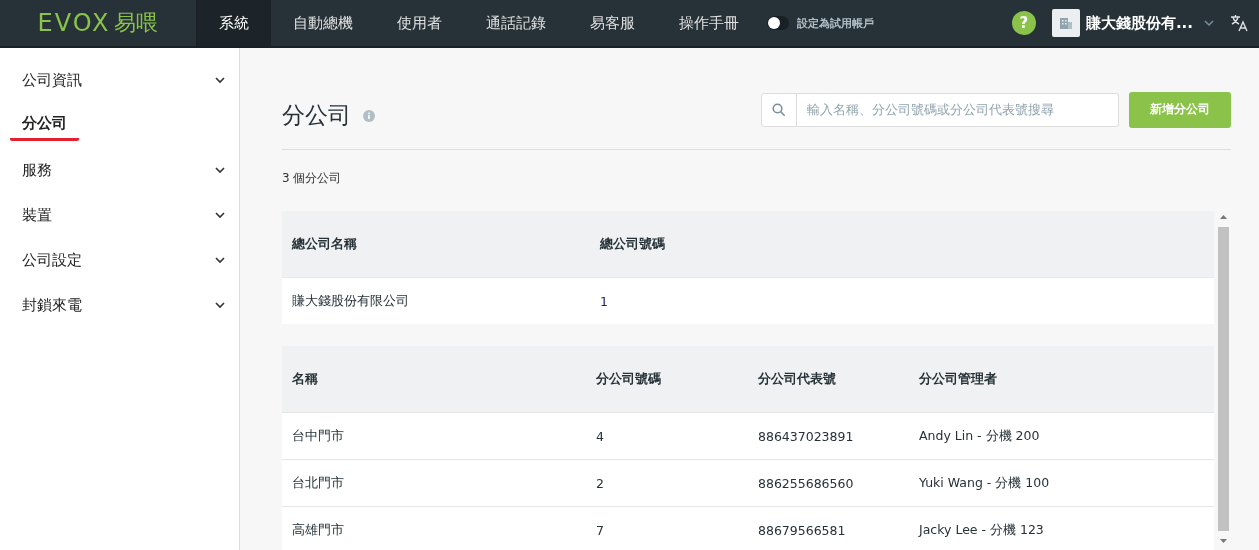  What do you see at coordinates (843, 244) in the screenshot?
I see `column-header: 總公司號碼` at bounding box center [843, 244].